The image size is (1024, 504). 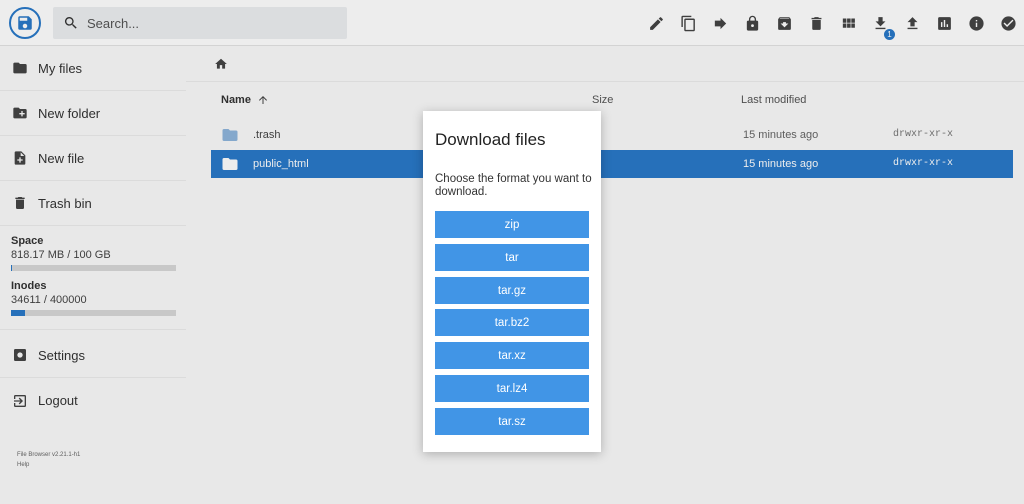 I want to click on dialog-title: Download files, so click(x=490, y=139).